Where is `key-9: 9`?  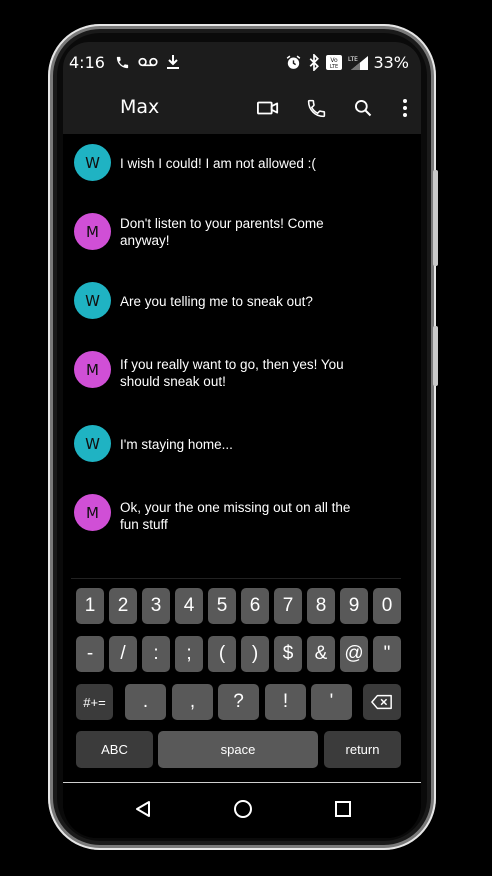 key-9: 9 is located at coordinates (354, 606).